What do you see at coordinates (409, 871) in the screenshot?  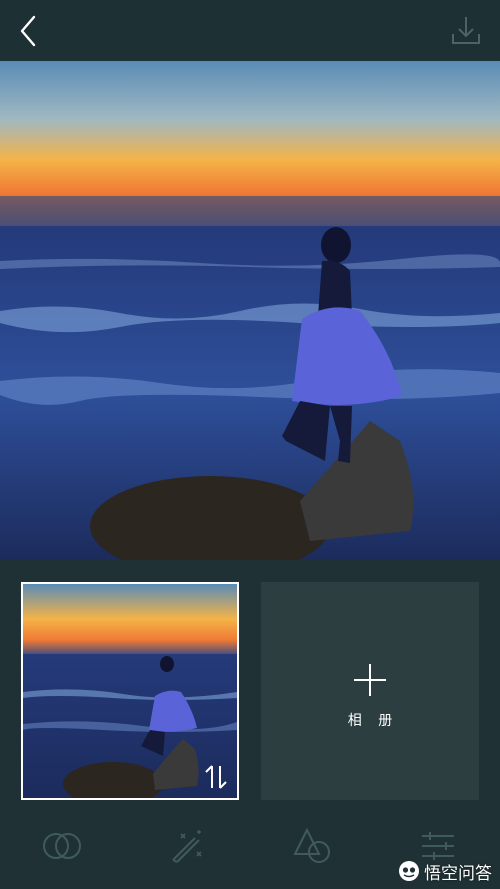 I see `wukong-logo-icon` at bounding box center [409, 871].